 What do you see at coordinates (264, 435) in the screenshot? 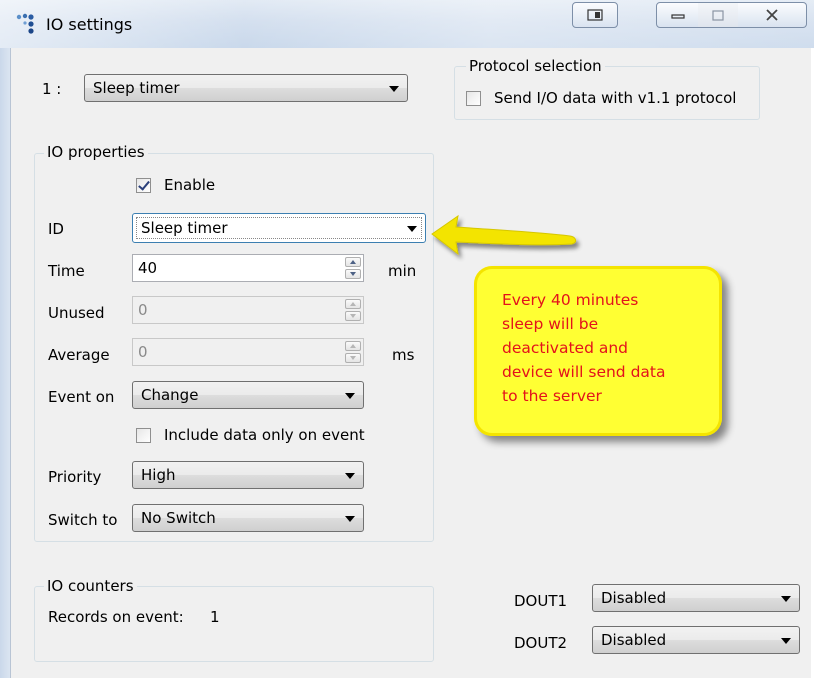
I see `include-data-label: Include data only on event` at bounding box center [264, 435].